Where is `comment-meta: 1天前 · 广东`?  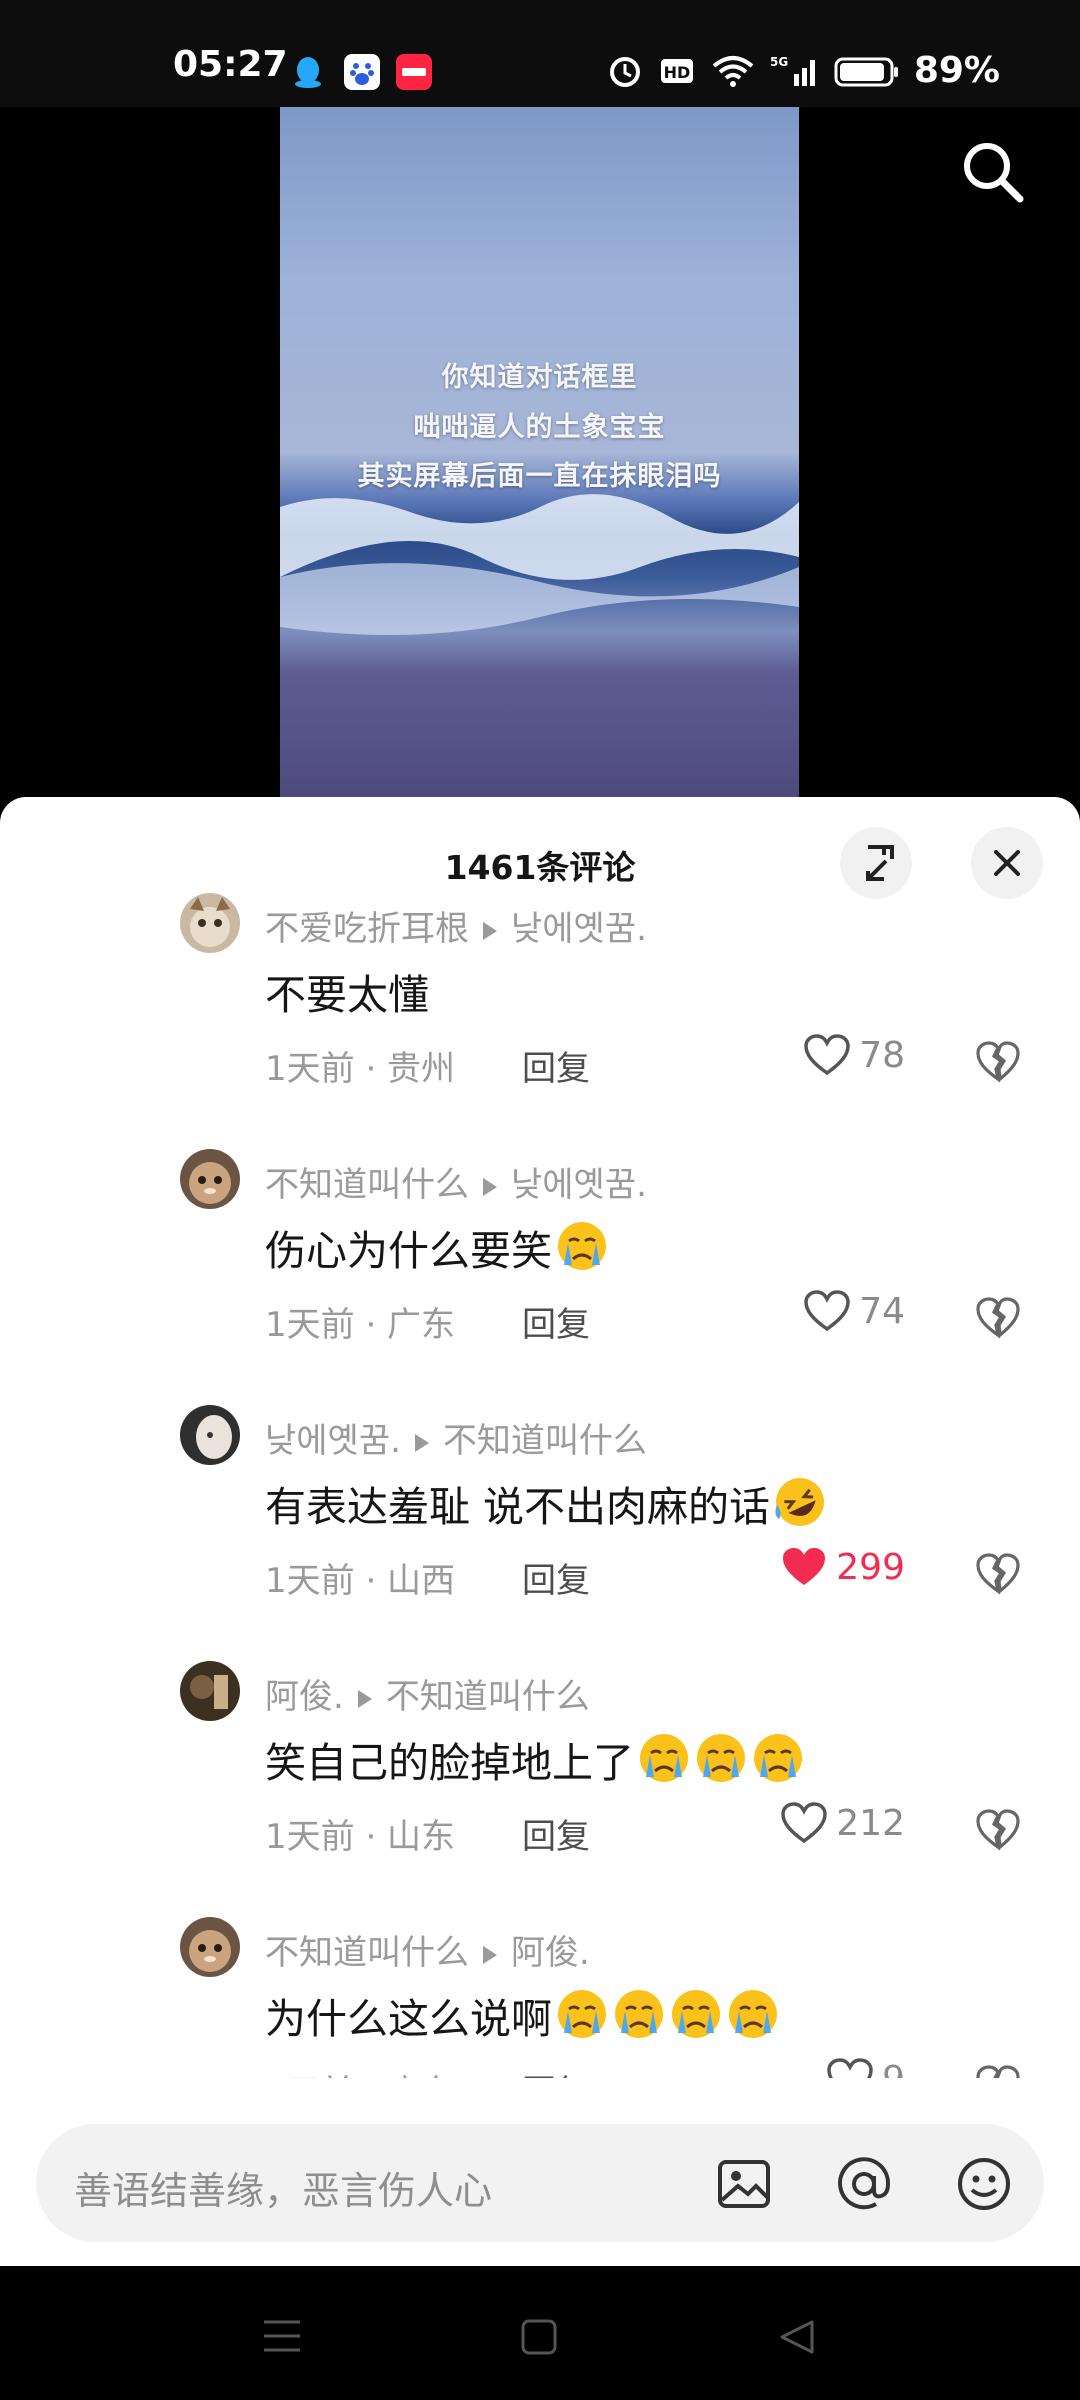 comment-meta: 1天前 · 广东 is located at coordinates (360, 1325).